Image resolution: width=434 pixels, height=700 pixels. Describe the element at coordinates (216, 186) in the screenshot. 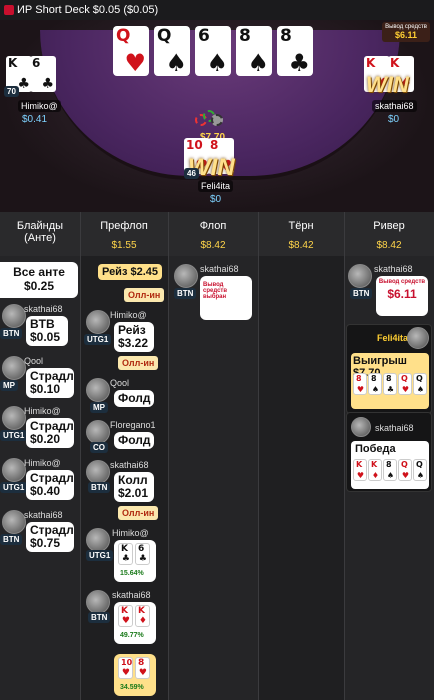

I see `bottom-player-name: Feli4ita` at that location.